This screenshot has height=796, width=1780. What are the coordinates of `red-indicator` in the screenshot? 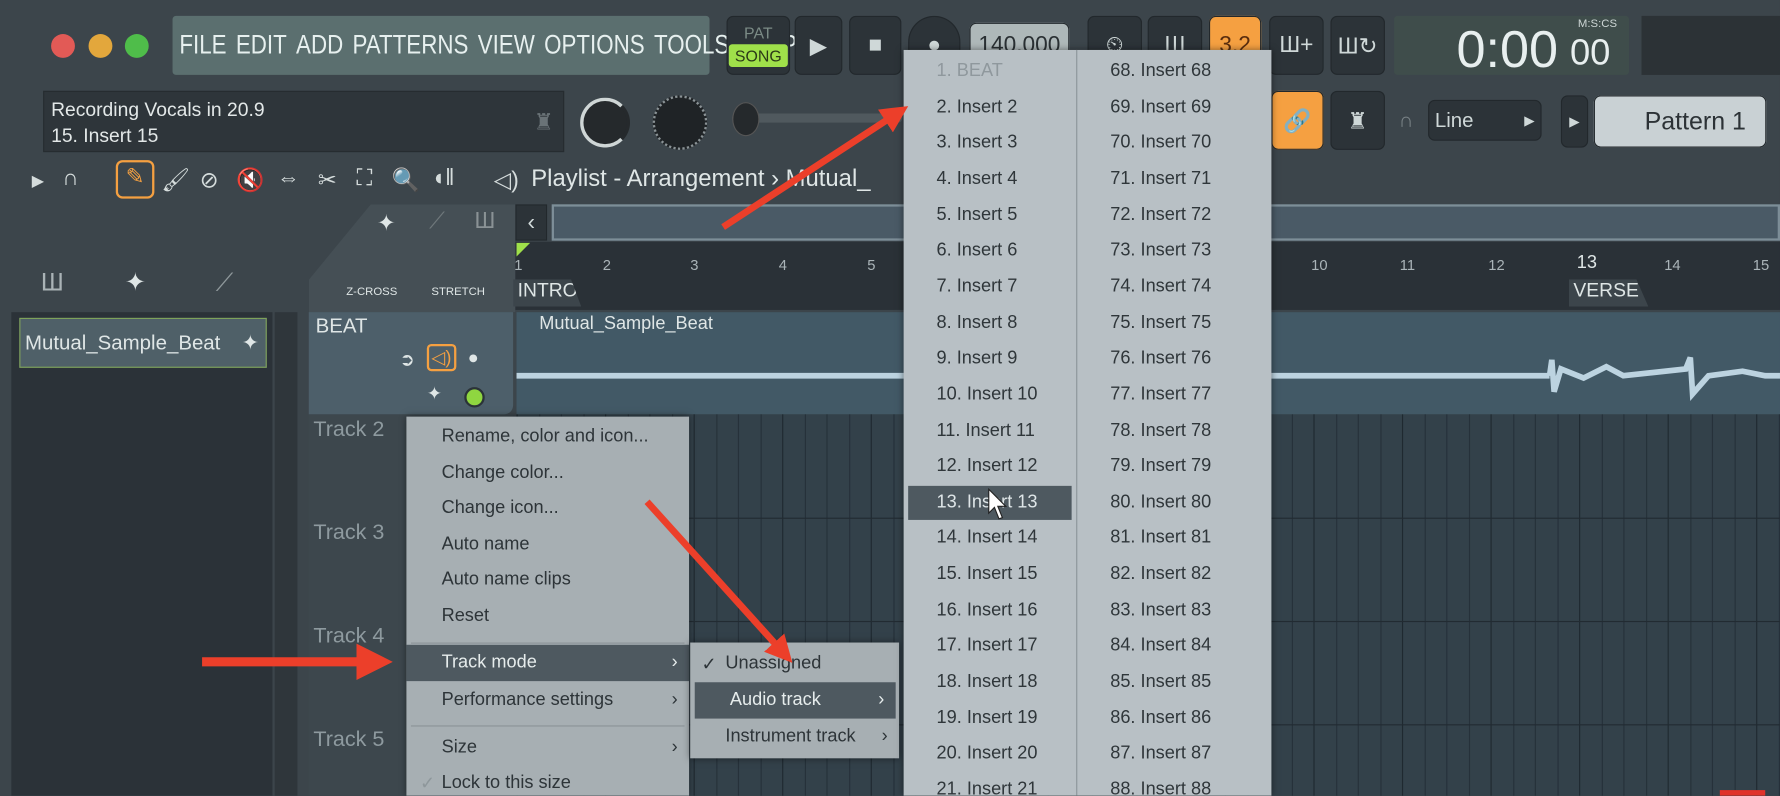 It's located at (1742, 793).